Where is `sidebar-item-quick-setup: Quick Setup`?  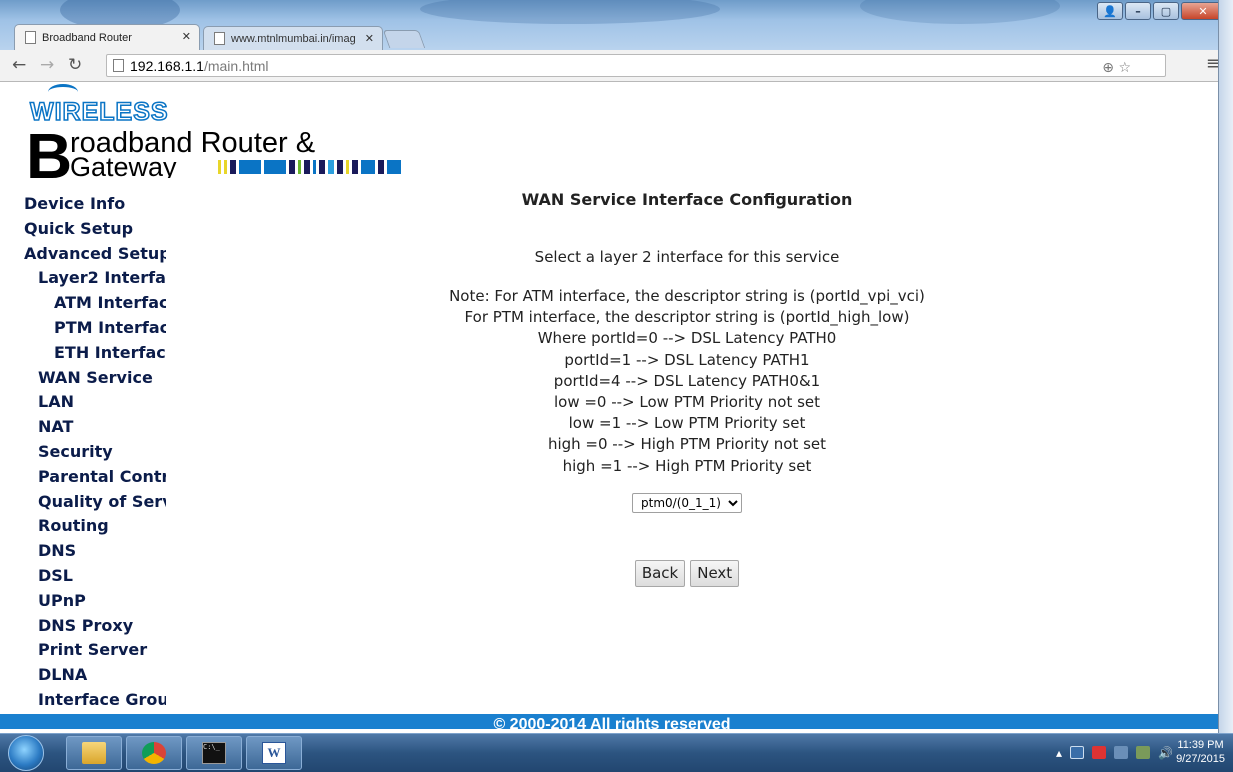
sidebar-item-quick-setup: Quick Setup is located at coordinates (95, 229).